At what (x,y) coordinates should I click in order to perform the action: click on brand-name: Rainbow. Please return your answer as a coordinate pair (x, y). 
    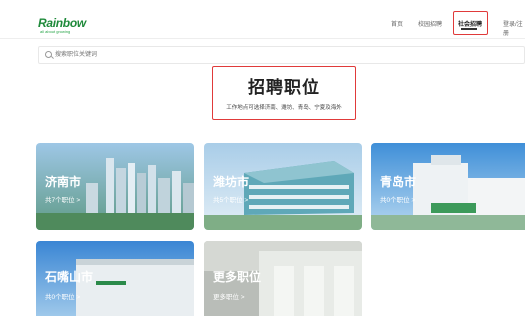
    Looking at the image, I should click on (62, 23).